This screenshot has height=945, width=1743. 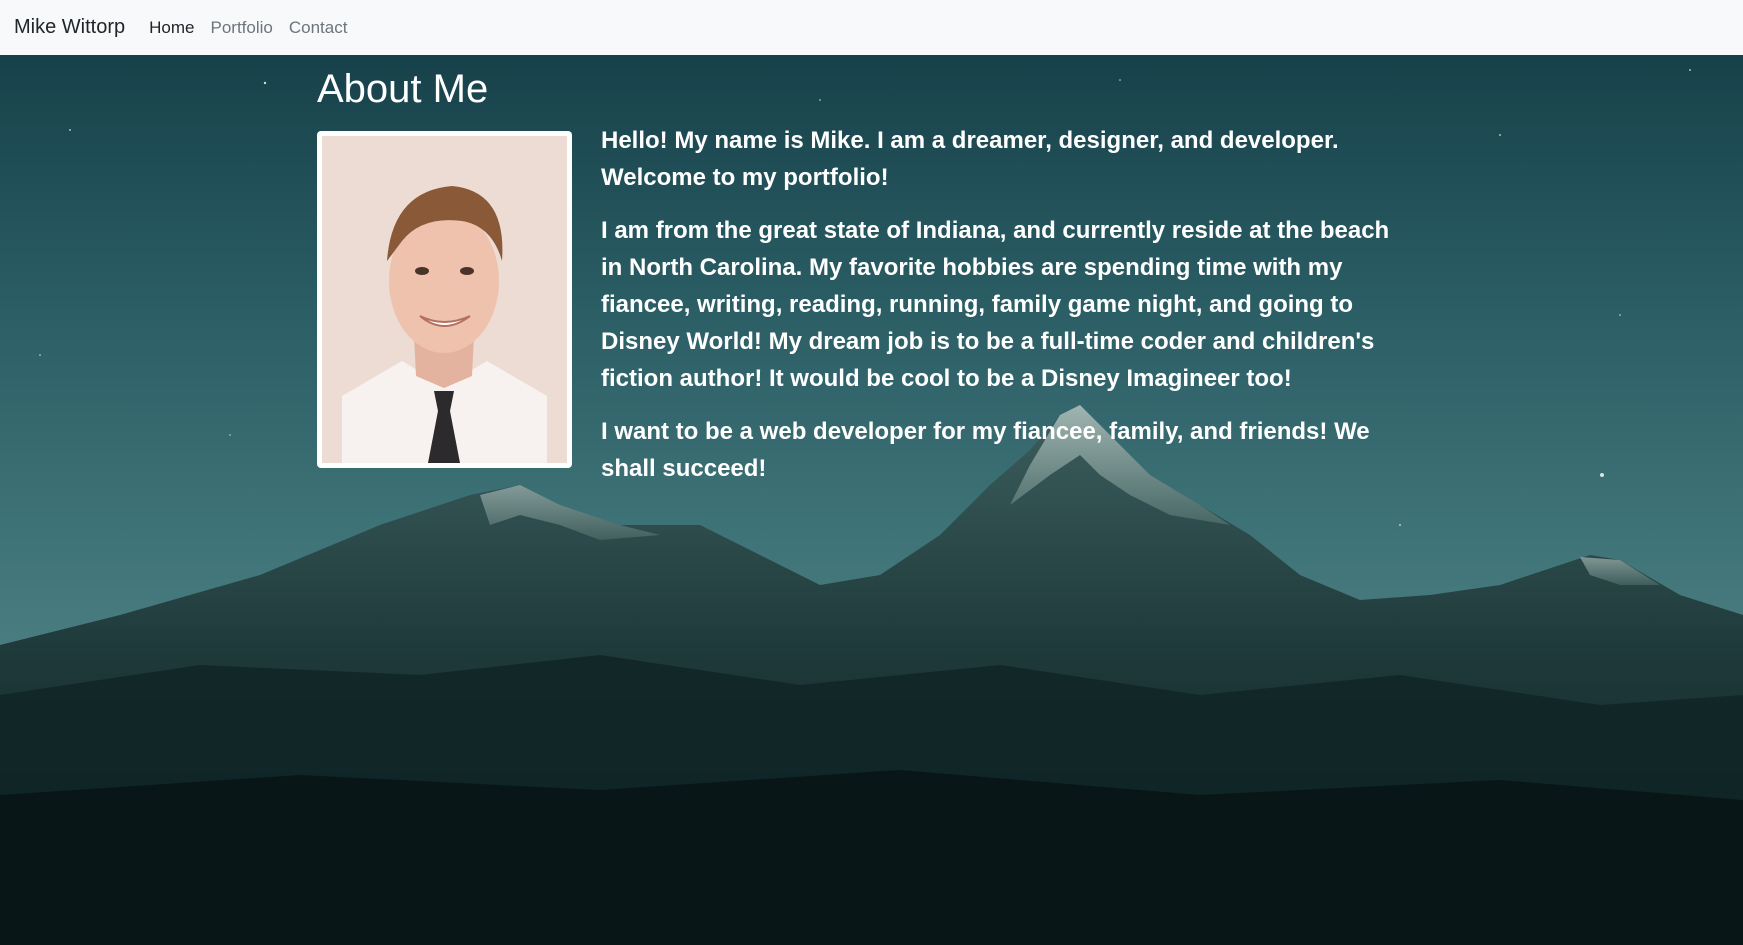 I want to click on nav-contact-link: Contact, so click(x=318, y=28).